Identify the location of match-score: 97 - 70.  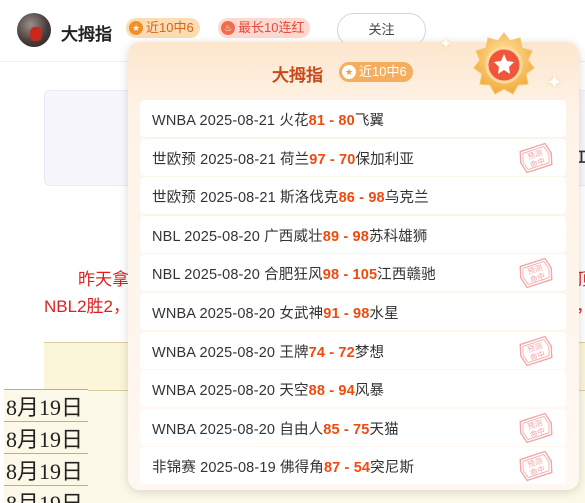
(332, 159).